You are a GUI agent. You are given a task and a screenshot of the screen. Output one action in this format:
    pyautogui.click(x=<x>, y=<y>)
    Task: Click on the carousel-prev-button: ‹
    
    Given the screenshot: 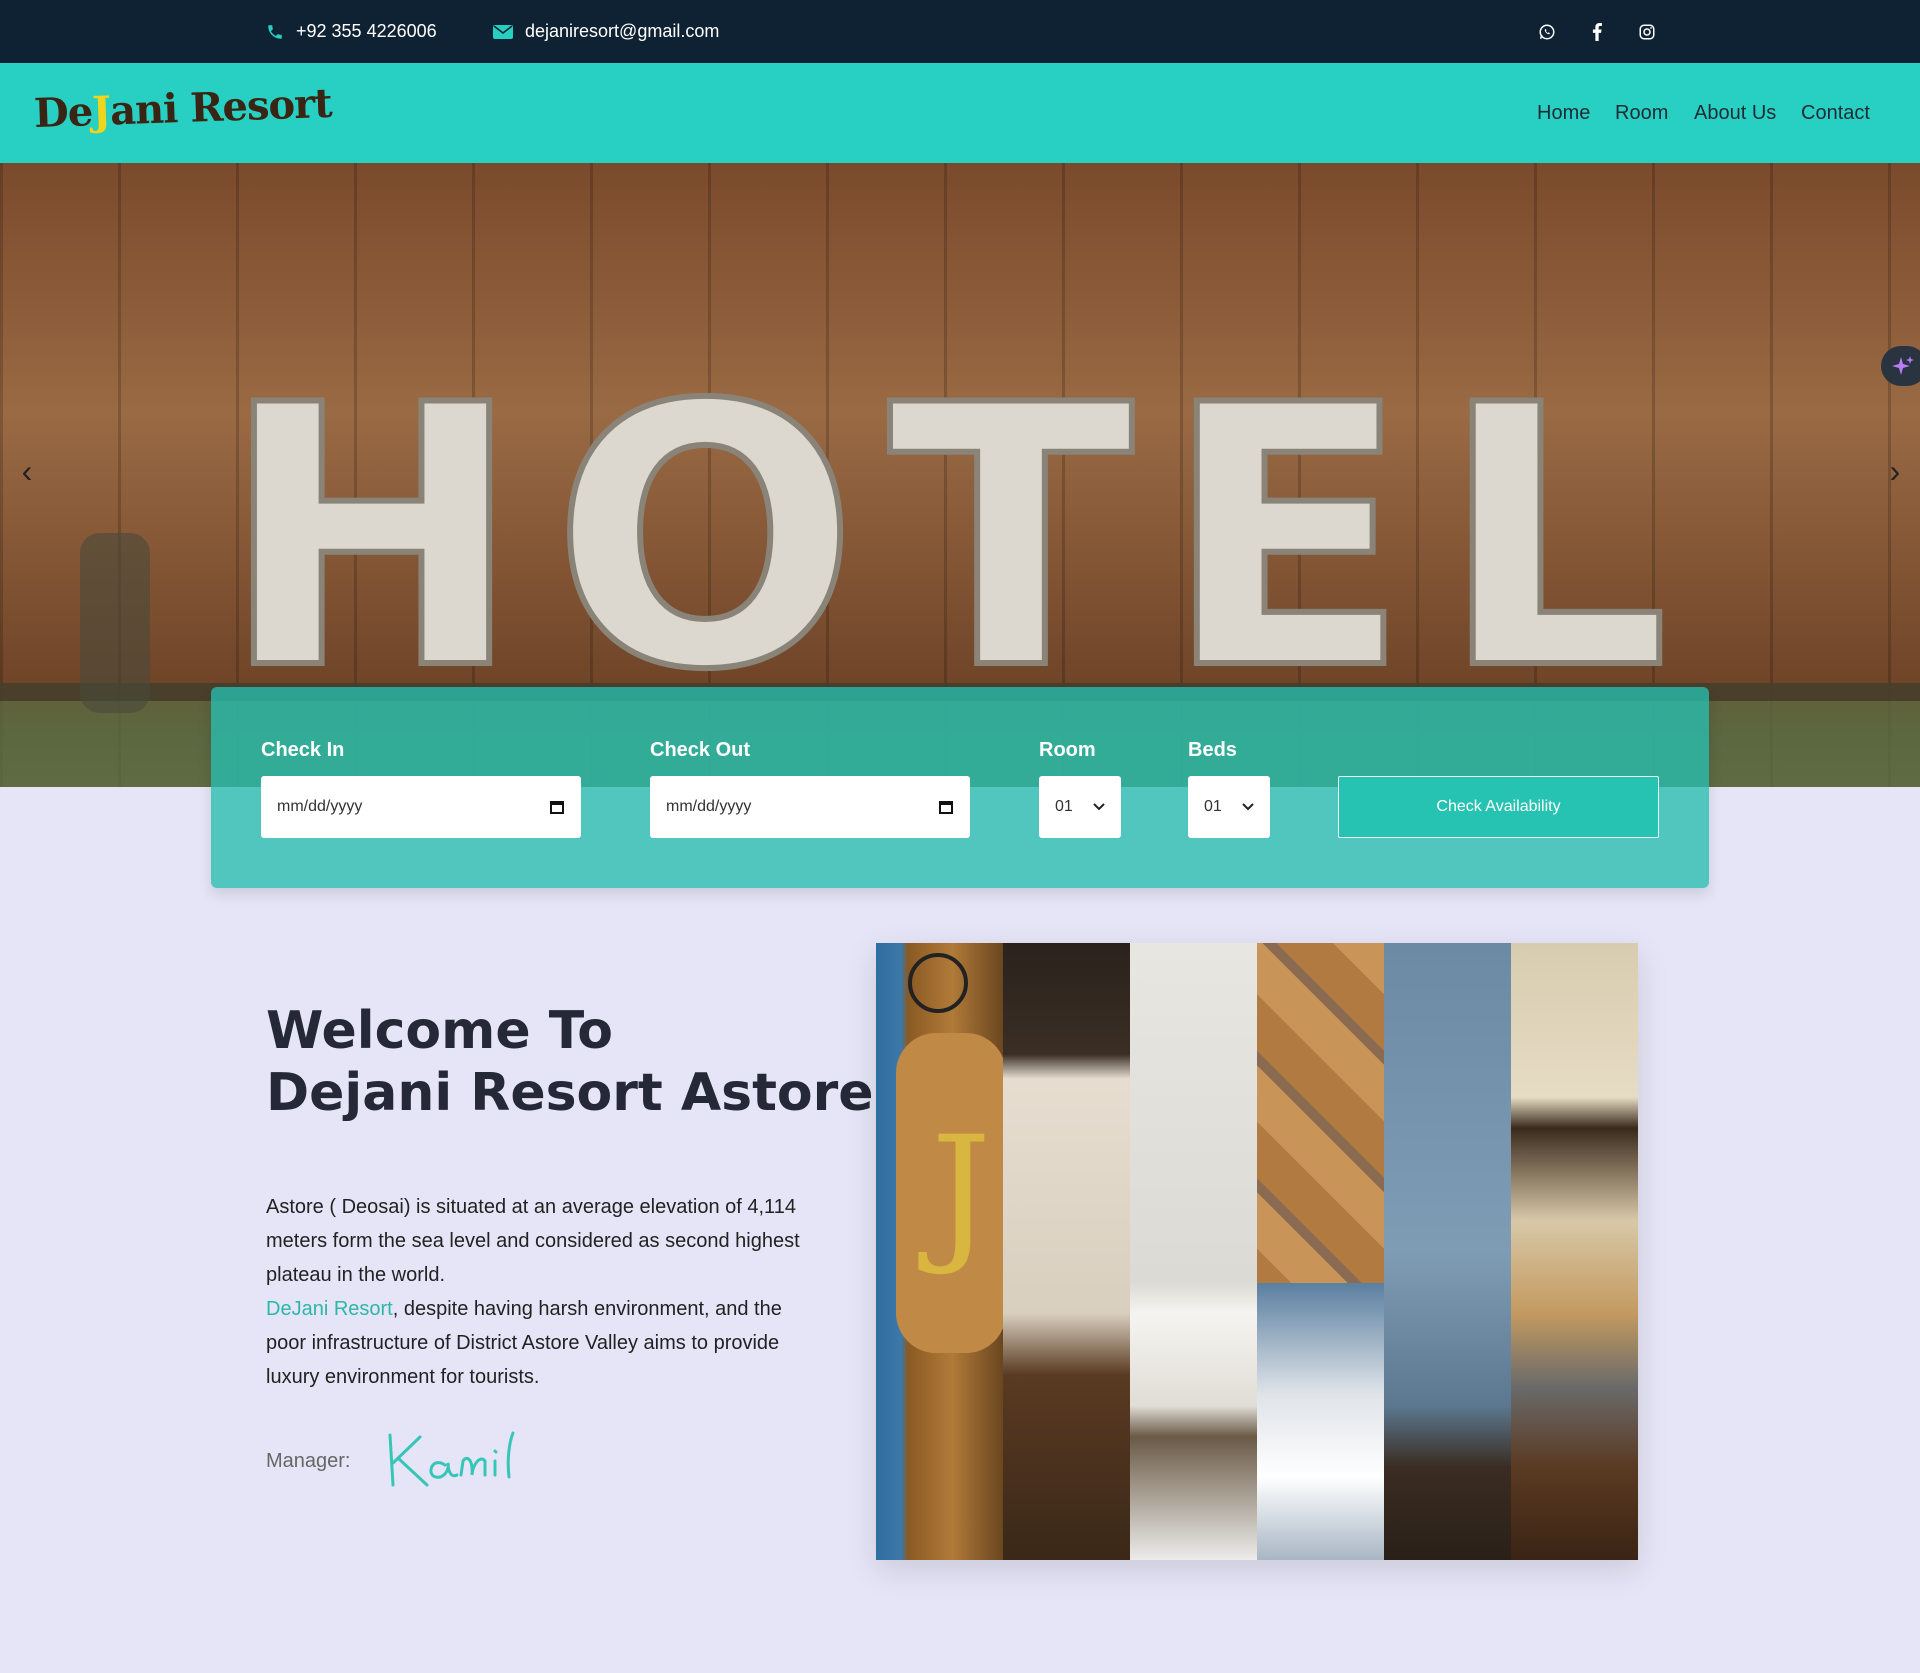 What is the action you would take?
    pyautogui.click(x=27, y=471)
    